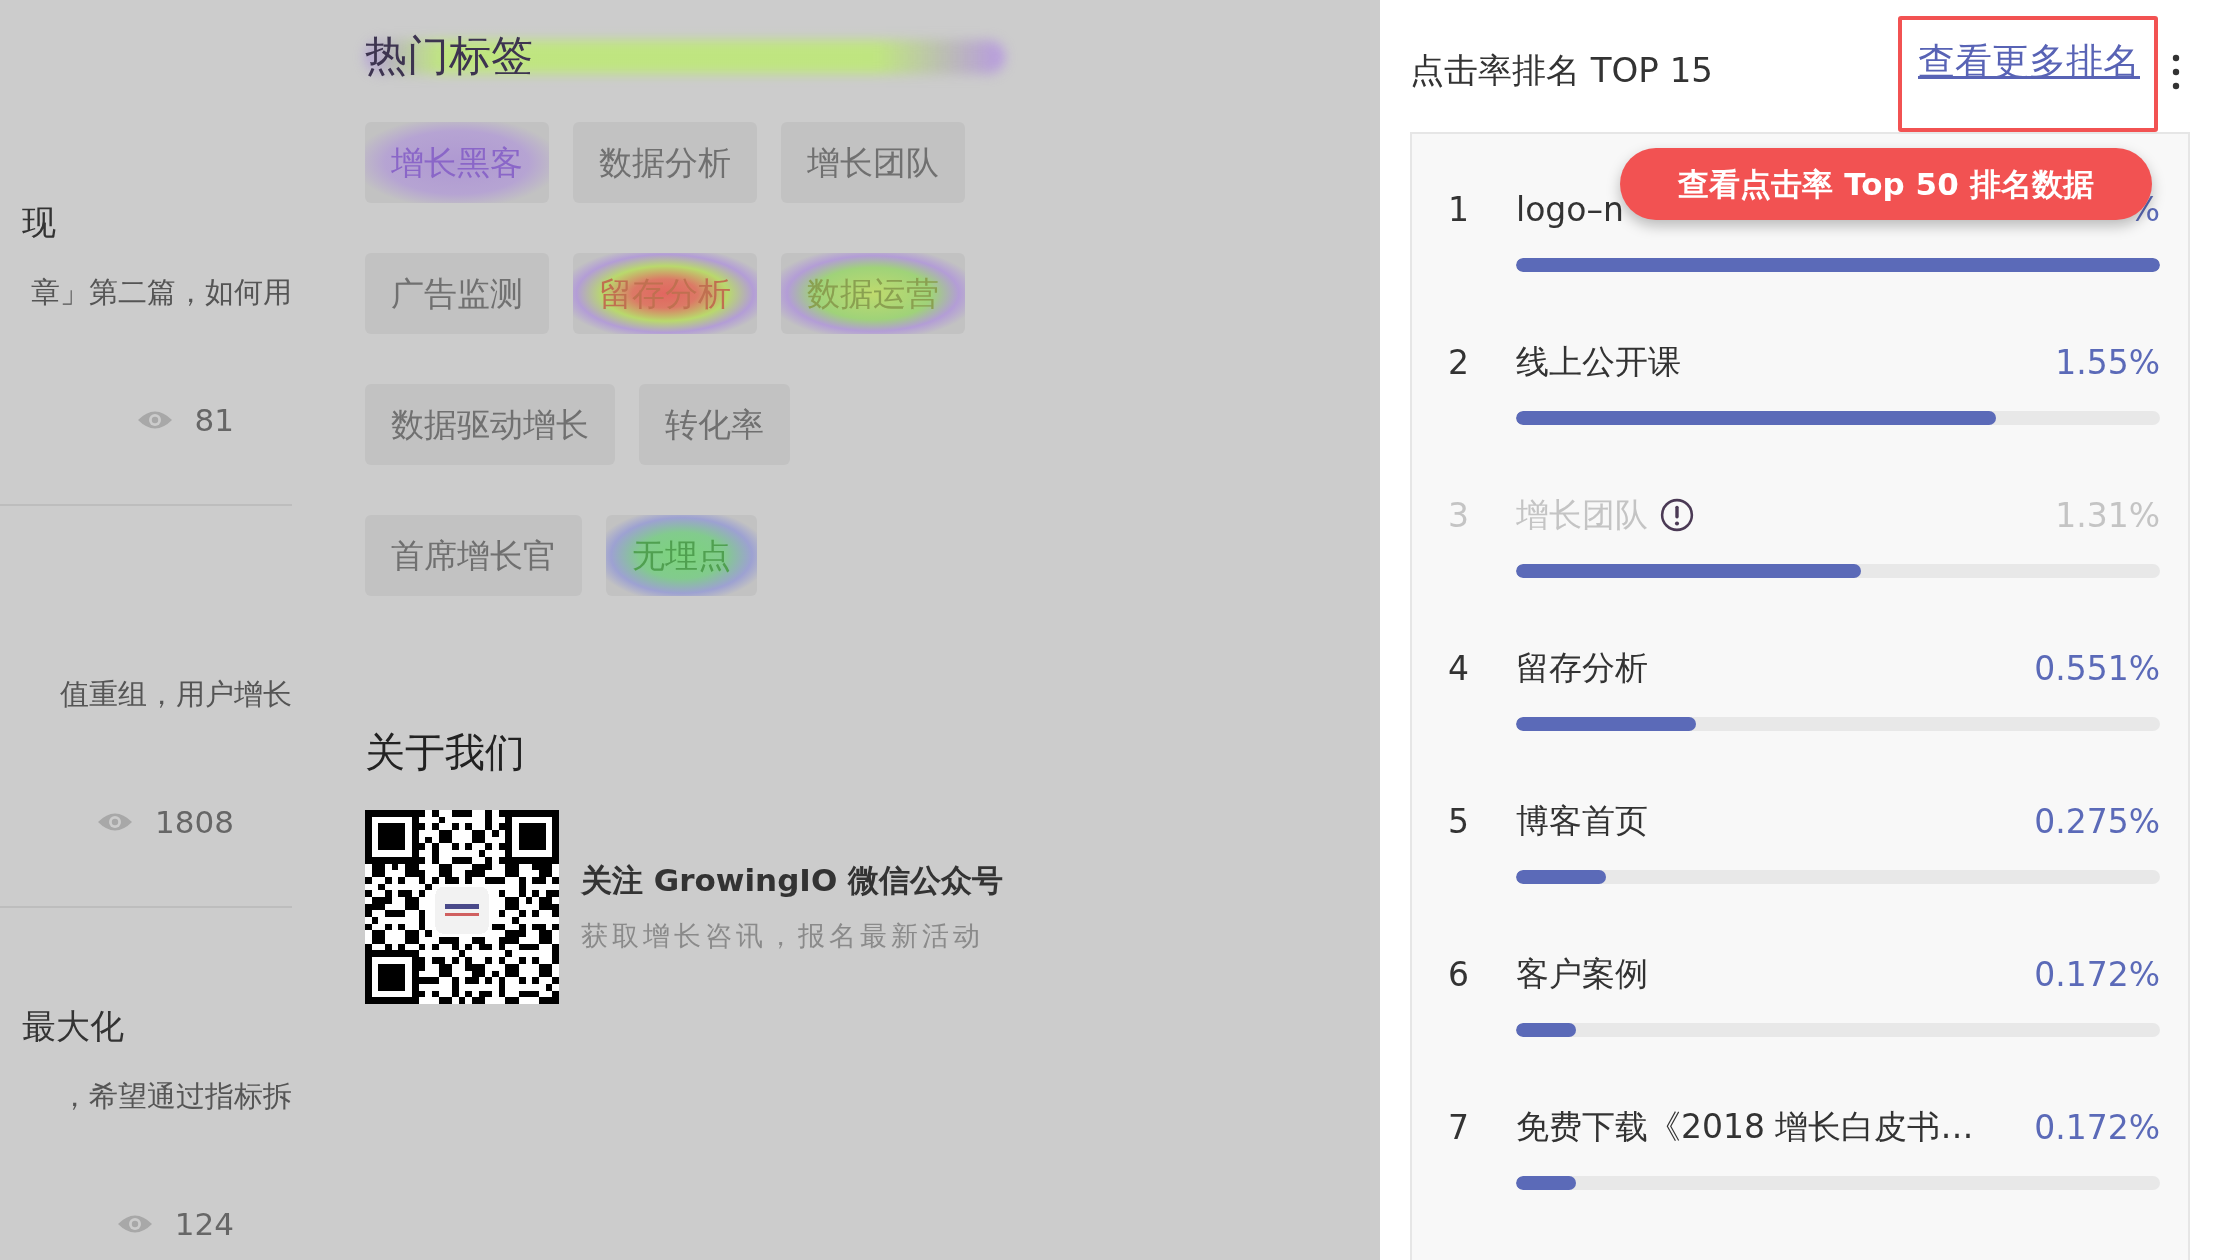 Image resolution: width=2220 pixels, height=1260 pixels. Describe the element at coordinates (1459, 1127) in the screenshot. I see `rank-number: 7` at that location.